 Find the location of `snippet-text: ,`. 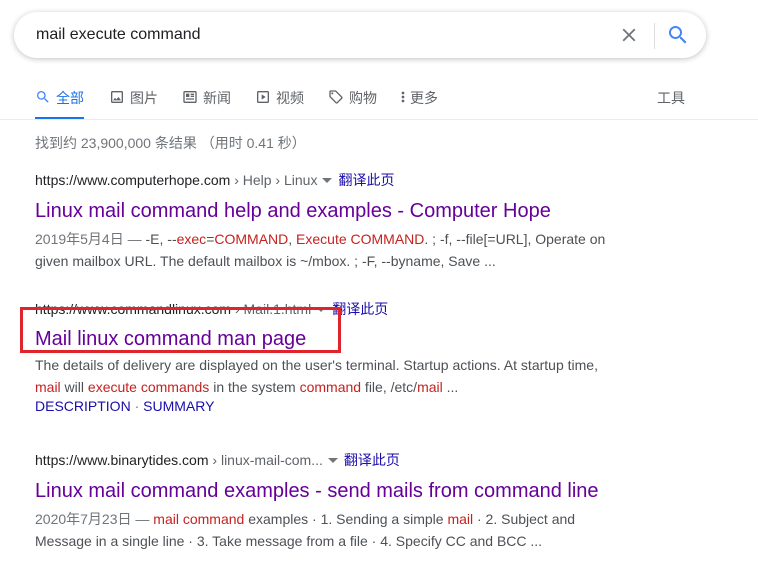

snippet-text: , is located at coordinates (292, 239).